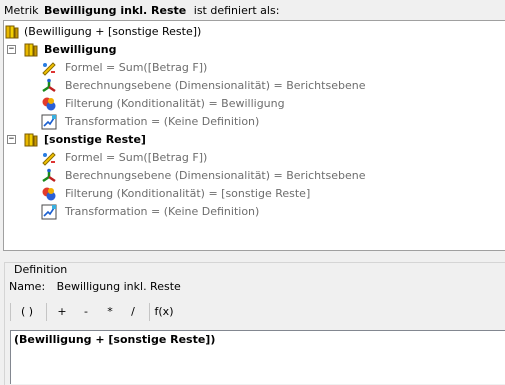 This screenshot has width=505, height=385. Describe the element at coordinates (118, 286) in the screenshot. I see `name-value: Bewilligung inkl. Reste` at that location.